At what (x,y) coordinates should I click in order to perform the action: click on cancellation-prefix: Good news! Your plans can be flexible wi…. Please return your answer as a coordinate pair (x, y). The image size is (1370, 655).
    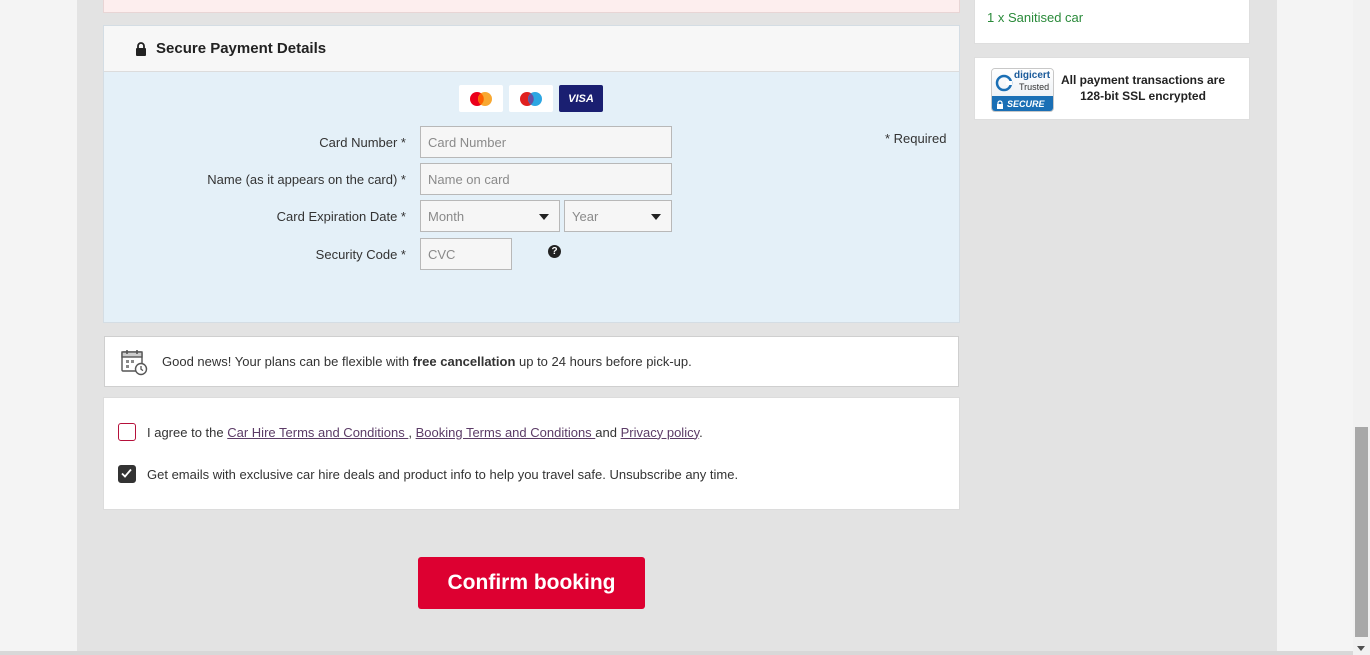
    Looking at the image, I should click on (287, 361).